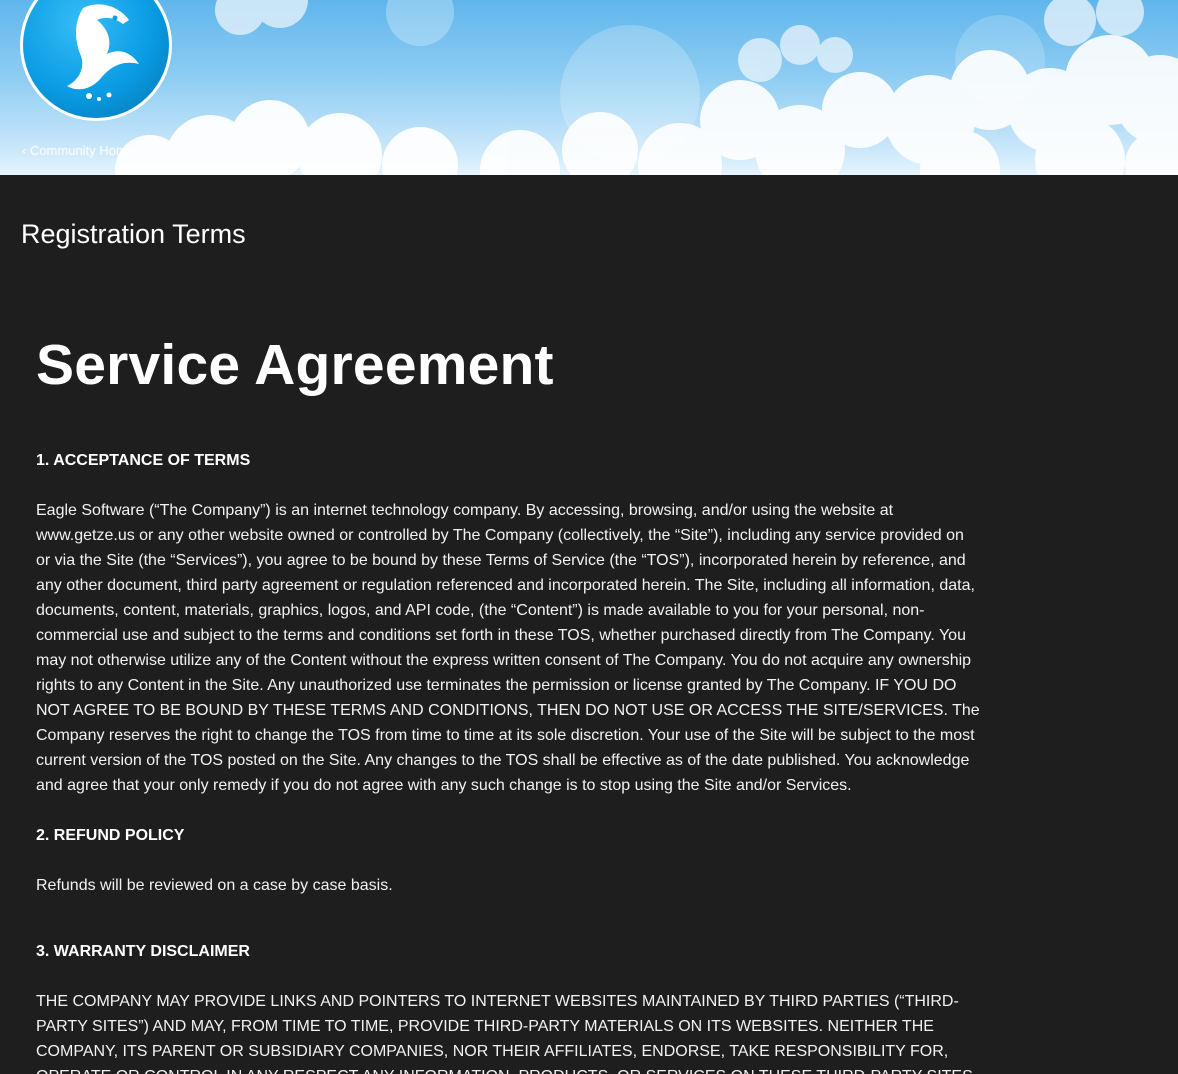  Describe the element at coordinates (143, 951) in the screenshot. I see `section-heading-warranty: 3. WARRANTY DISCLAIMER` at that location.